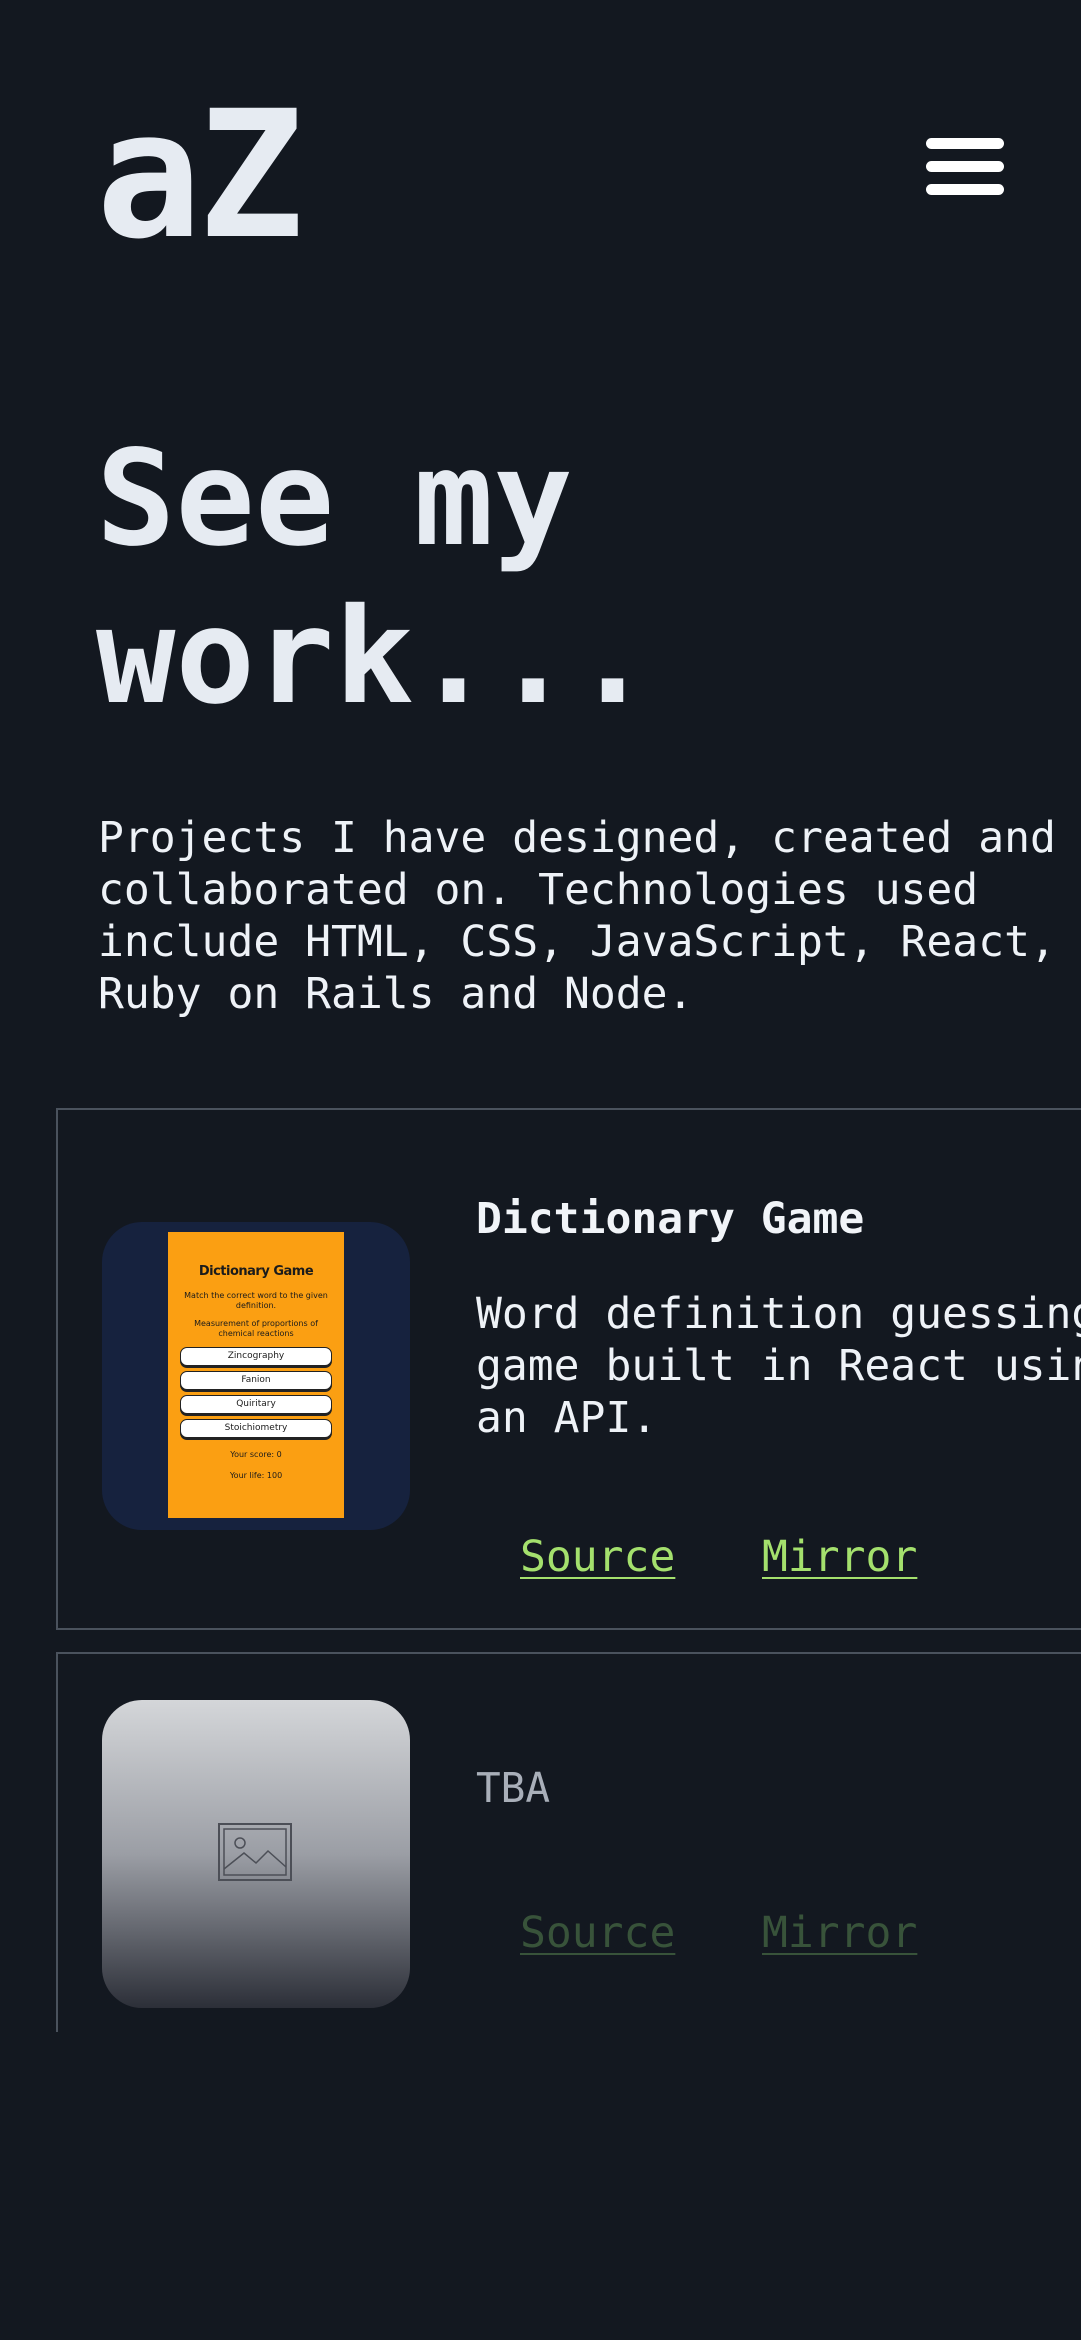 Image resolution: width=1081 pixels, height=2340 pixels. What do you see at coordinates (670, 1219) in the screenshot?
I see `project-title: Dictionary Game` at bounding box center [670, 1219].